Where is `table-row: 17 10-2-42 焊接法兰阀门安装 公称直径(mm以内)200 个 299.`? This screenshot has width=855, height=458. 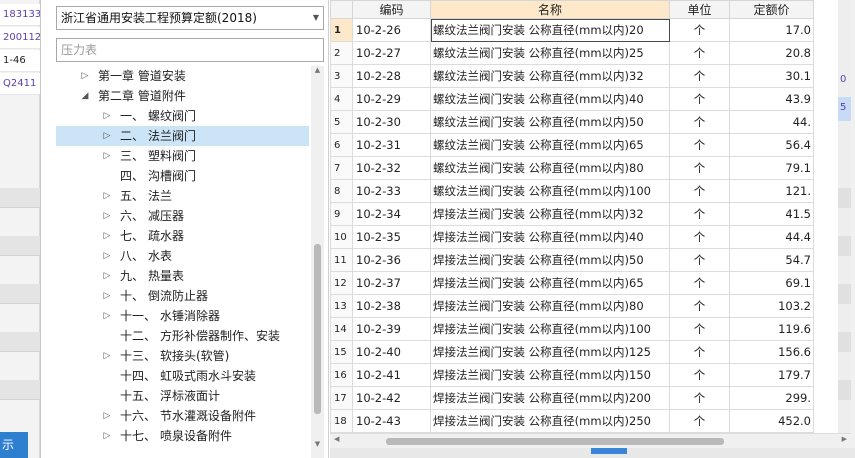
table-row: 17 10-2-42 焊接法兰阀门安装 公称直径(mm以内)200 个 299. is located at coordinates (572, 398).